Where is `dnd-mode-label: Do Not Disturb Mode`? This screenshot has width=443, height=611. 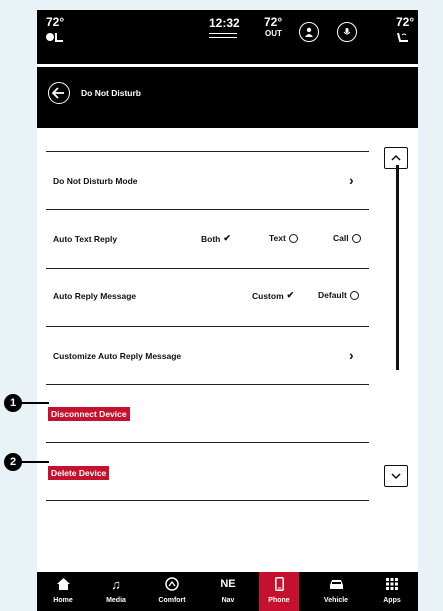 dnd-mode-label: Do Not Disturb Mode is located at coordinates (95, 181).